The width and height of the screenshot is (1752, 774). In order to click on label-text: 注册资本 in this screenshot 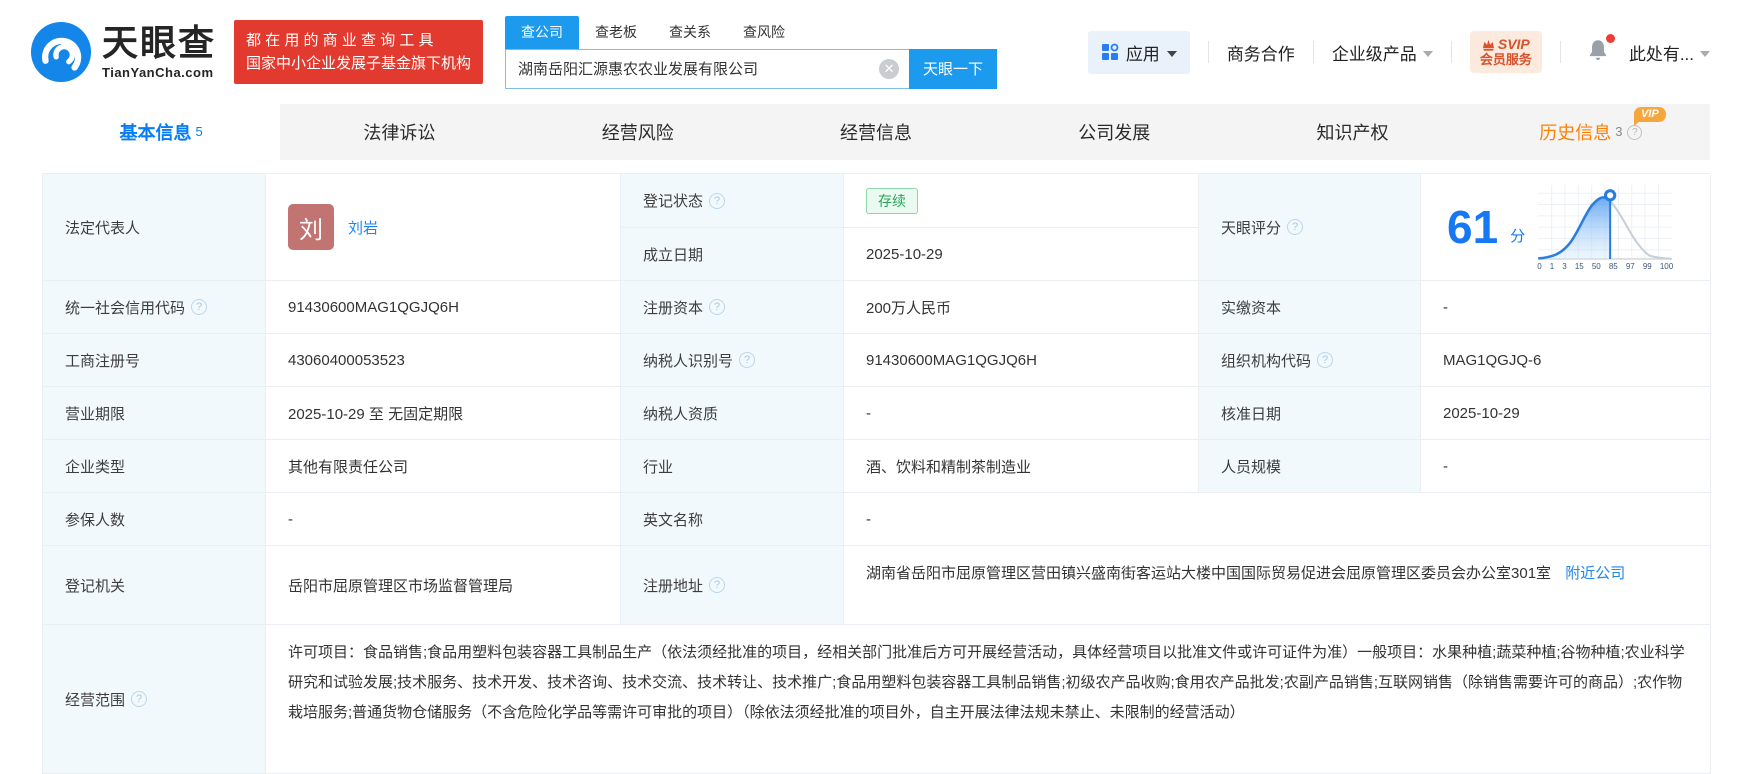, I will do `click(673, 308)`.